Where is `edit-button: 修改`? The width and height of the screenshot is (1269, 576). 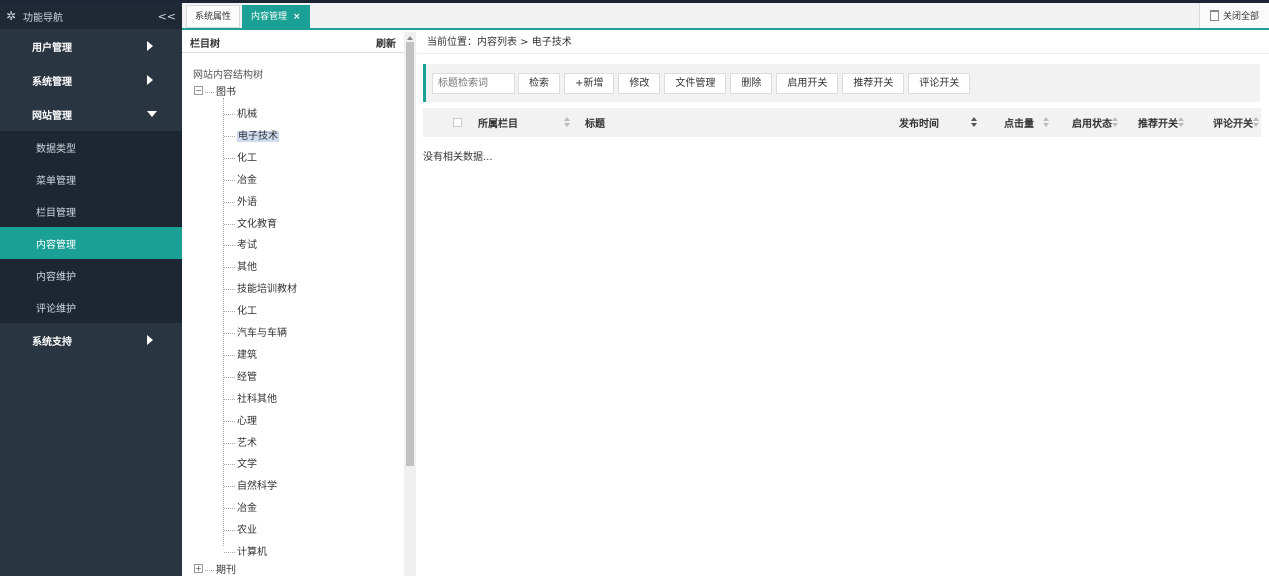
edit-button: 修改 is located at coordinates (639, 83).